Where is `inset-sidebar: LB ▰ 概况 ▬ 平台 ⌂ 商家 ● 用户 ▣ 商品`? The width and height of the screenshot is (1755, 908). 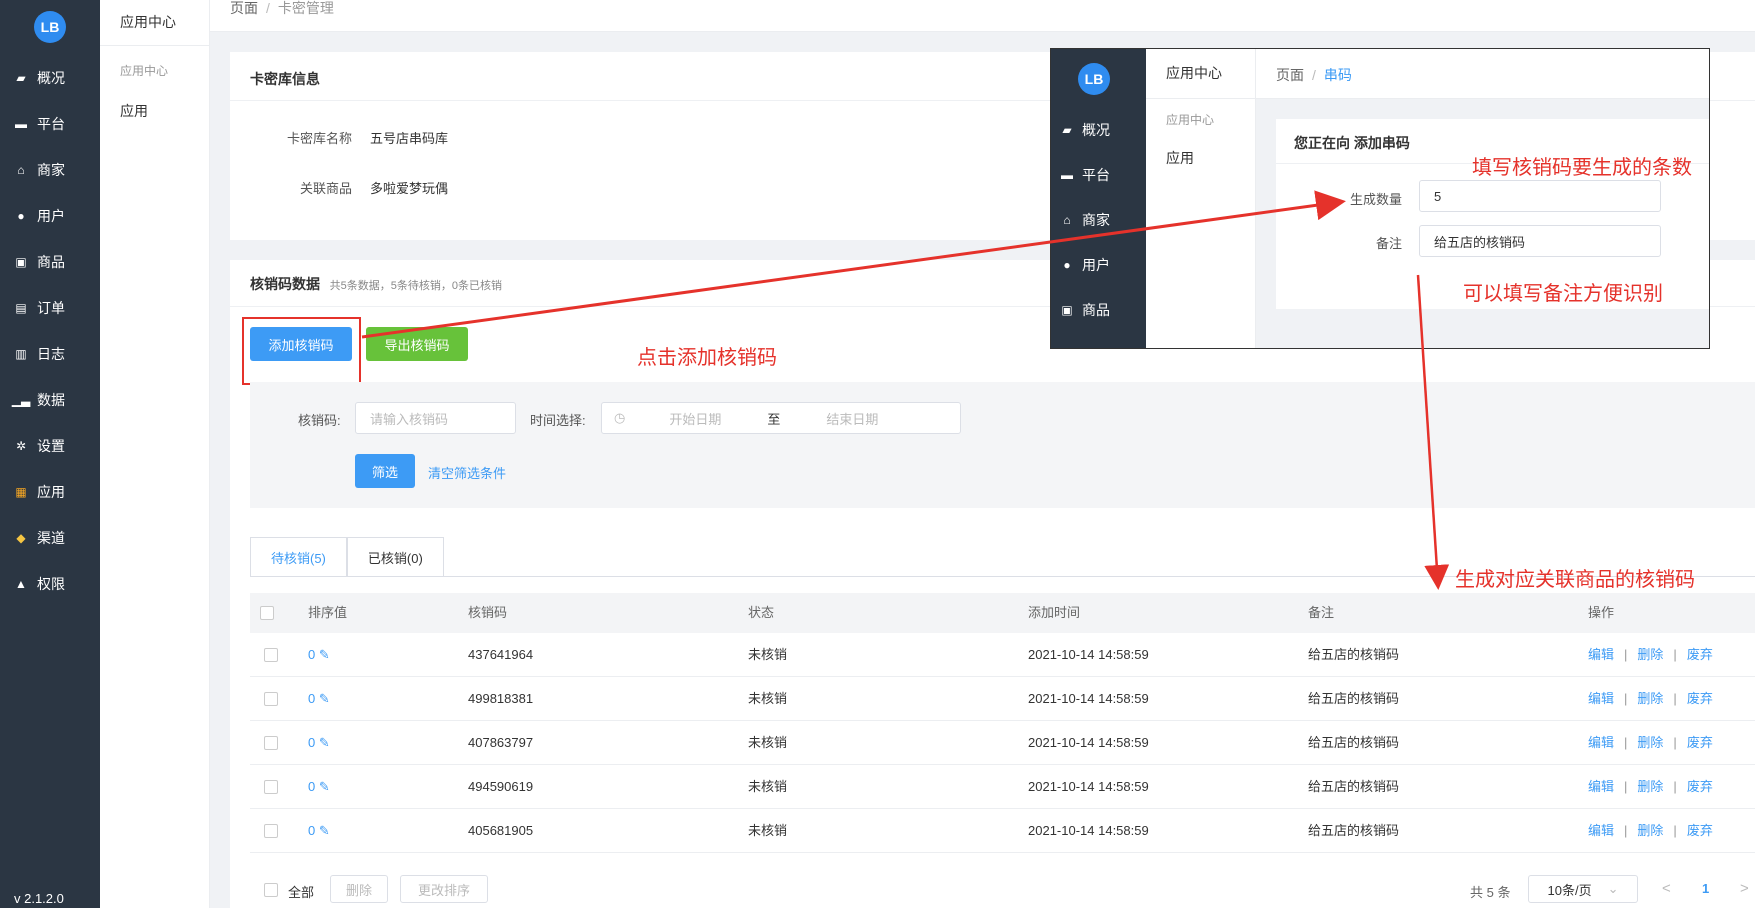
inset-sidebar: LB ▰ 概况 ▬ 平台 ⌂ 商家 ● 用户 ▣ 商品 is located at coordinates (1098, 198).